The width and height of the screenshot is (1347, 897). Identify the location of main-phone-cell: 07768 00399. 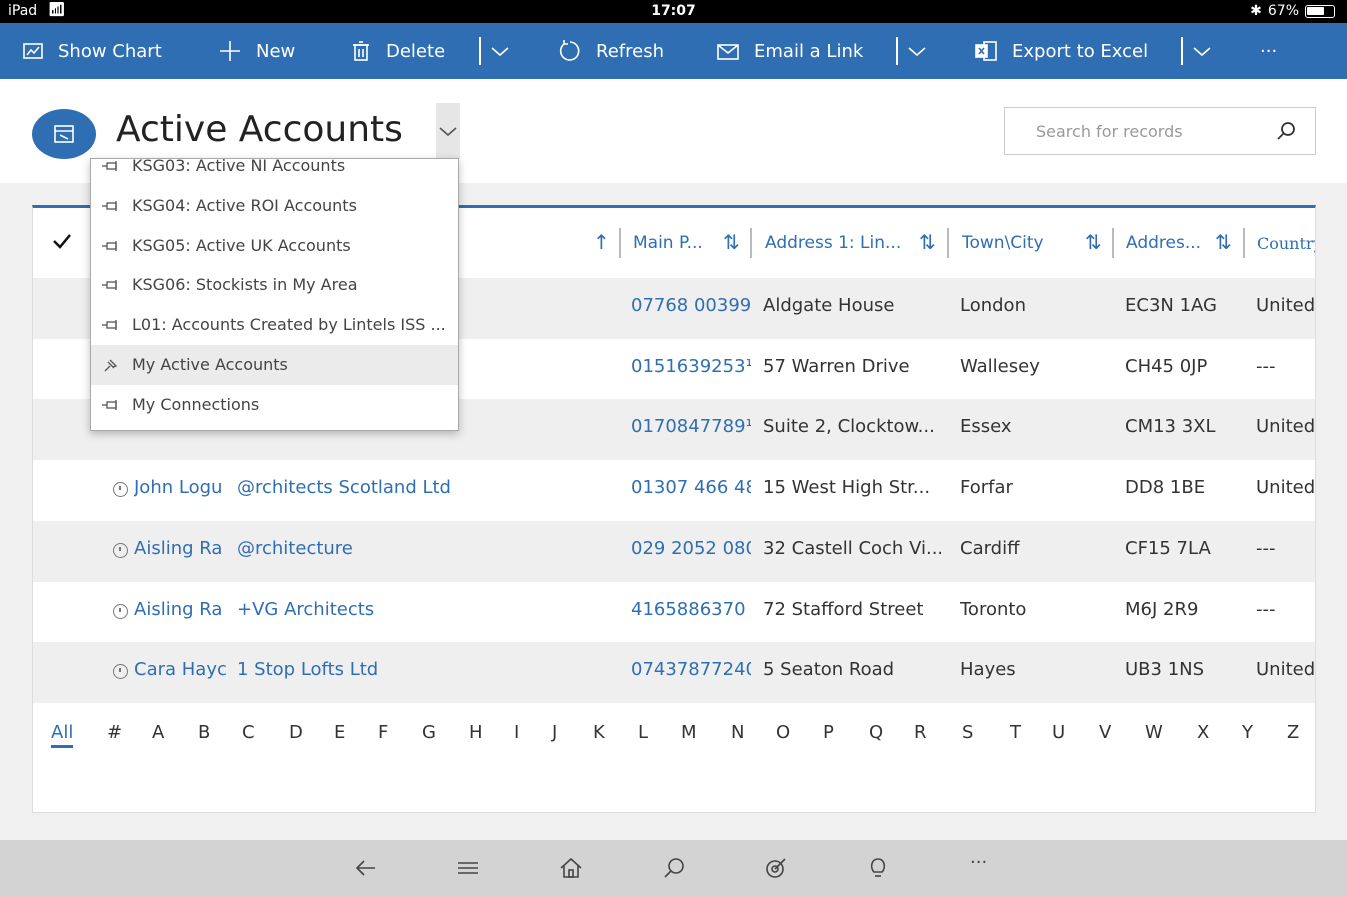
(691, 305).